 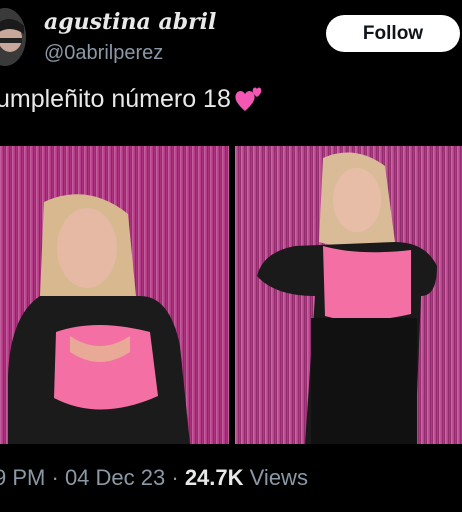 I want to click on avatar-image, so click(x=13, y=37).